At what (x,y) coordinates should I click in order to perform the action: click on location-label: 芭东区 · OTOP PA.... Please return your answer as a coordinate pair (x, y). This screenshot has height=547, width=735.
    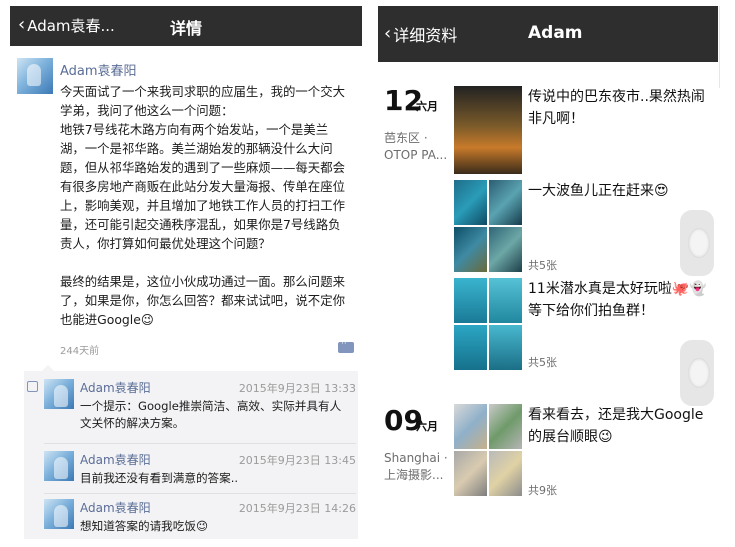
    Looking at the image, I should click on (416, 147).